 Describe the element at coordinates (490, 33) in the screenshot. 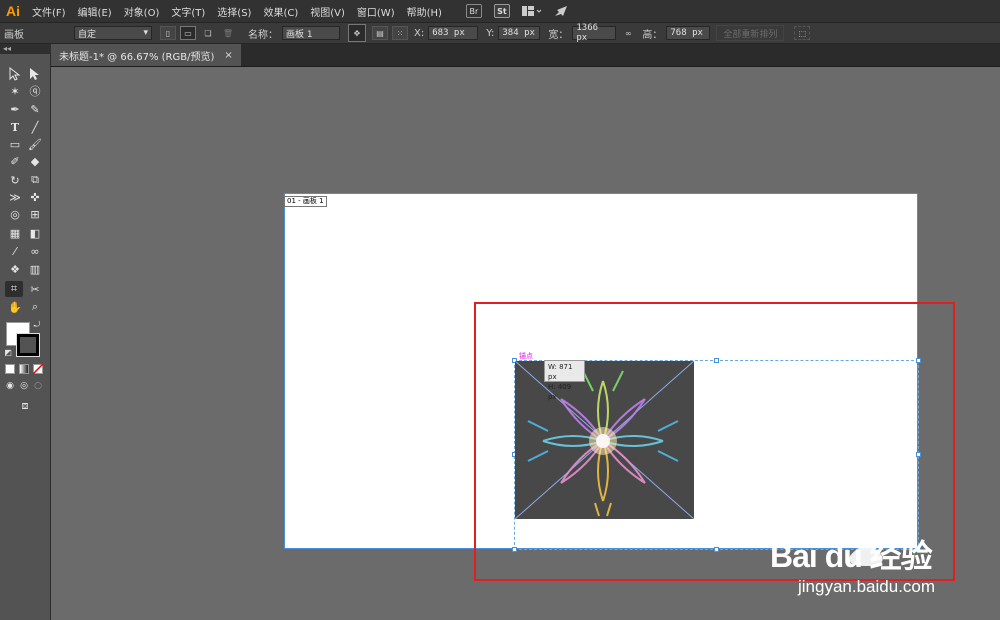

I see `y-label: Y:` at that location.